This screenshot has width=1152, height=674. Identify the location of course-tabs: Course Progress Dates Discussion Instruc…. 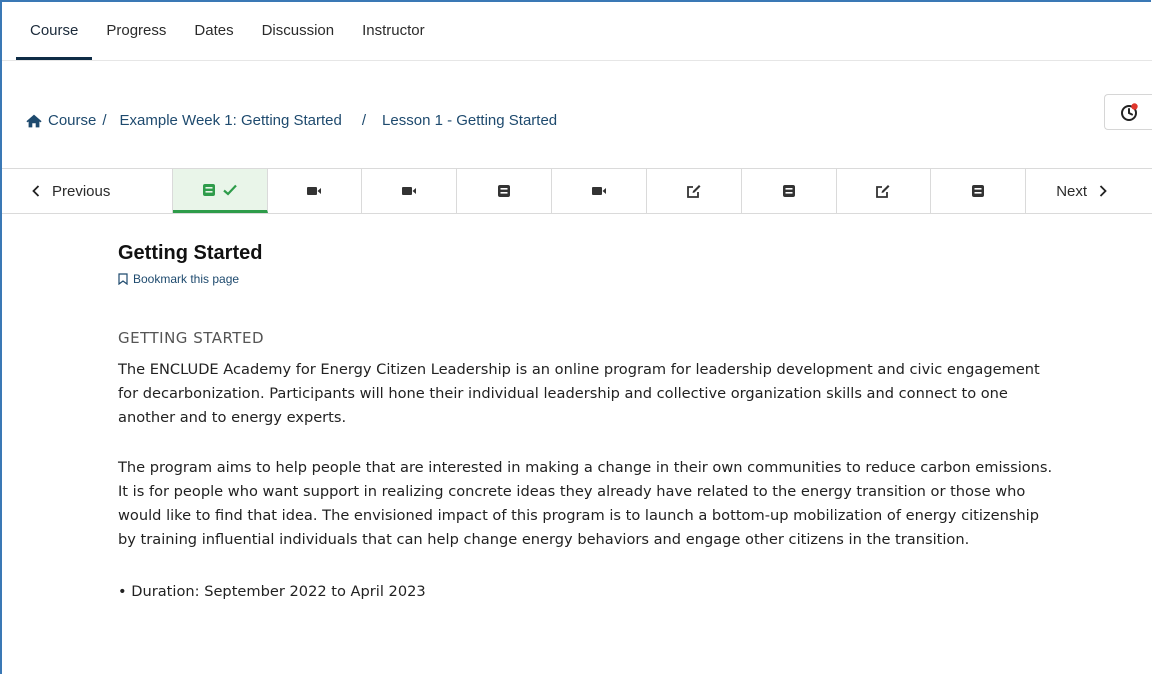
(227, 36).